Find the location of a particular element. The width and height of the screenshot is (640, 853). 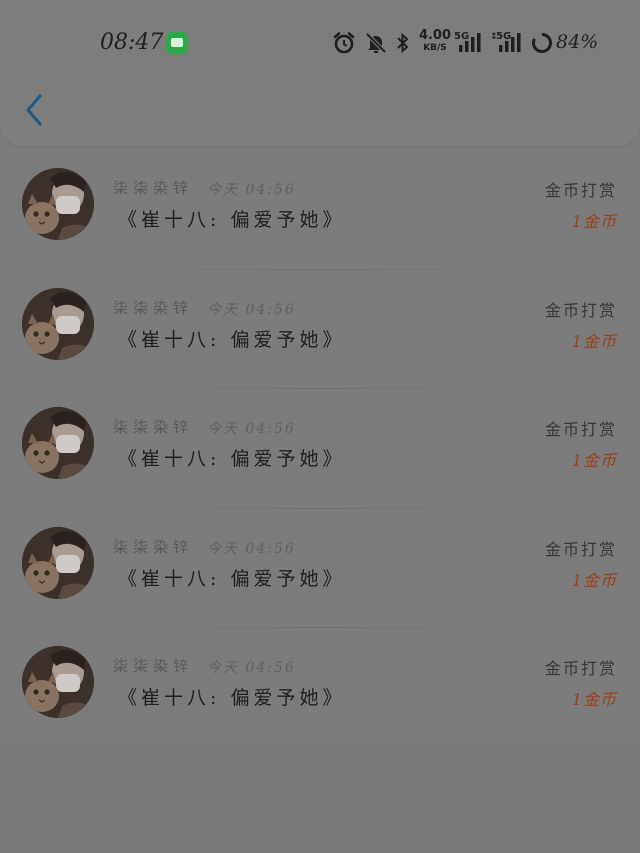

signal-1-label: 5G is located at coordinates (461, 36).